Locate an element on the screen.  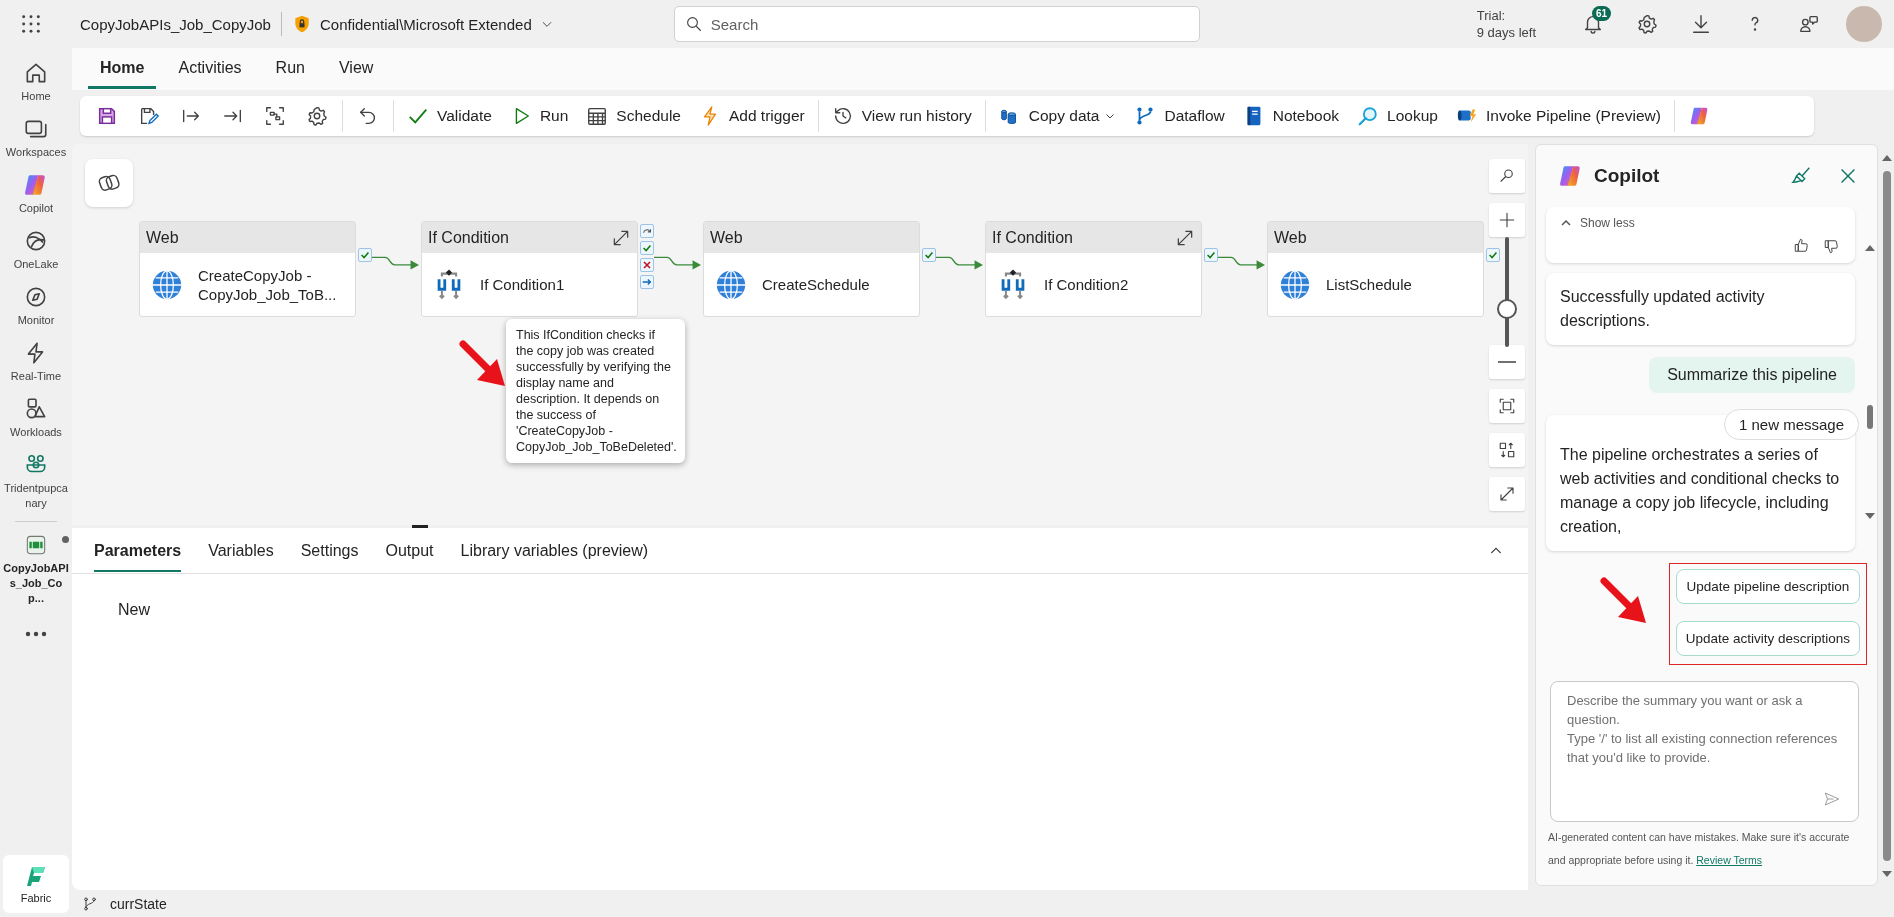
nav-item: Copilot is located at coordinates (36, 194).